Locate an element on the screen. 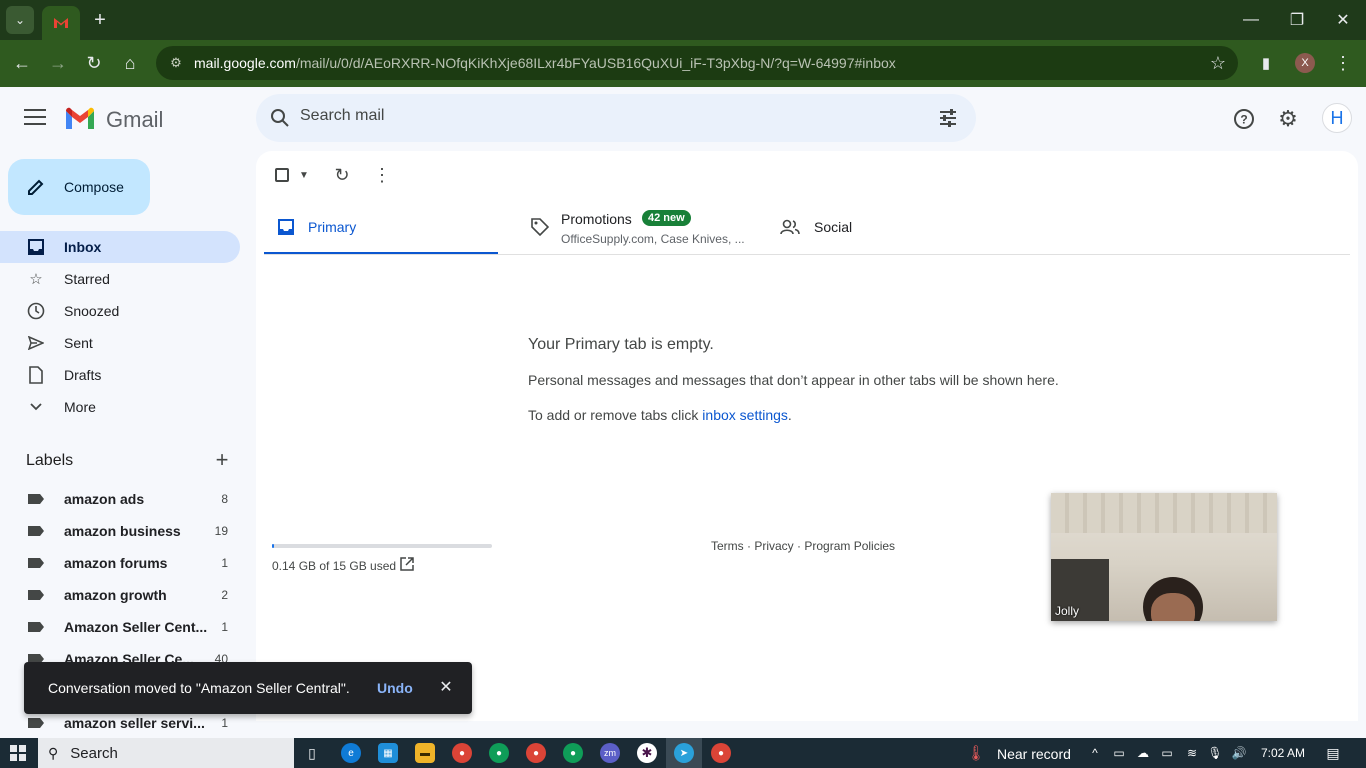 Image resolution: width=1366 pixels, height=768 pixels. tab-search-button: ⌄ is located at coordinates (20, 20).